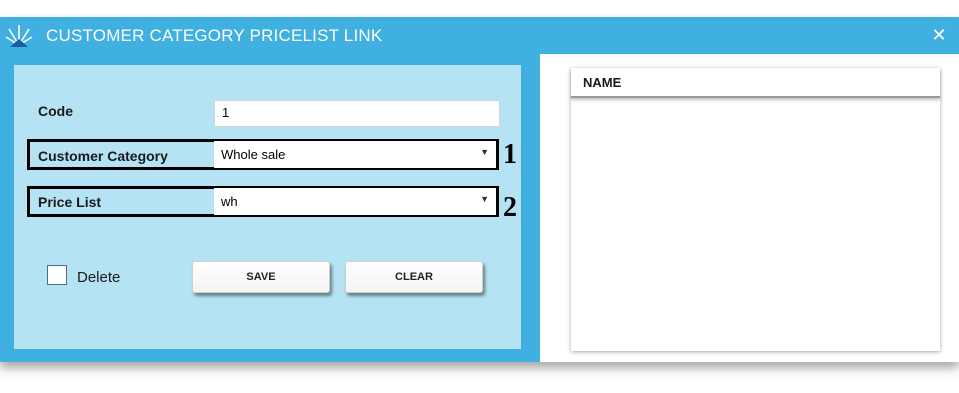 The width and height of the screenshot is (959, 393). Describe the element at coordinates (545, 208) in the screenshot. I see `panel-divider` at that location.